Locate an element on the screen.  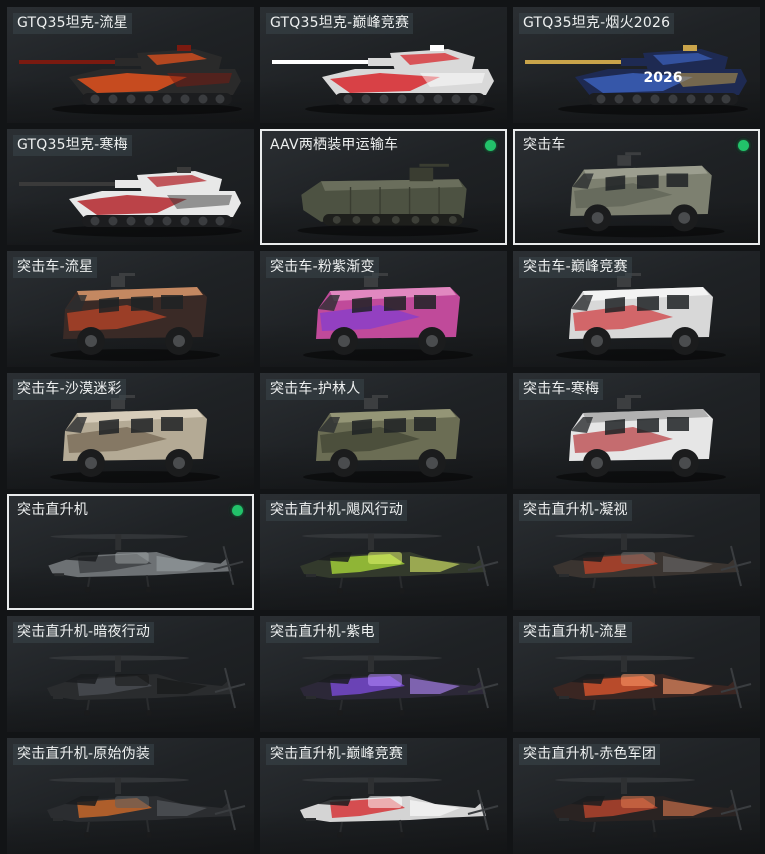
skin-card-14: 突击直升机-飓风行动 is located at coordinates (383, 552).